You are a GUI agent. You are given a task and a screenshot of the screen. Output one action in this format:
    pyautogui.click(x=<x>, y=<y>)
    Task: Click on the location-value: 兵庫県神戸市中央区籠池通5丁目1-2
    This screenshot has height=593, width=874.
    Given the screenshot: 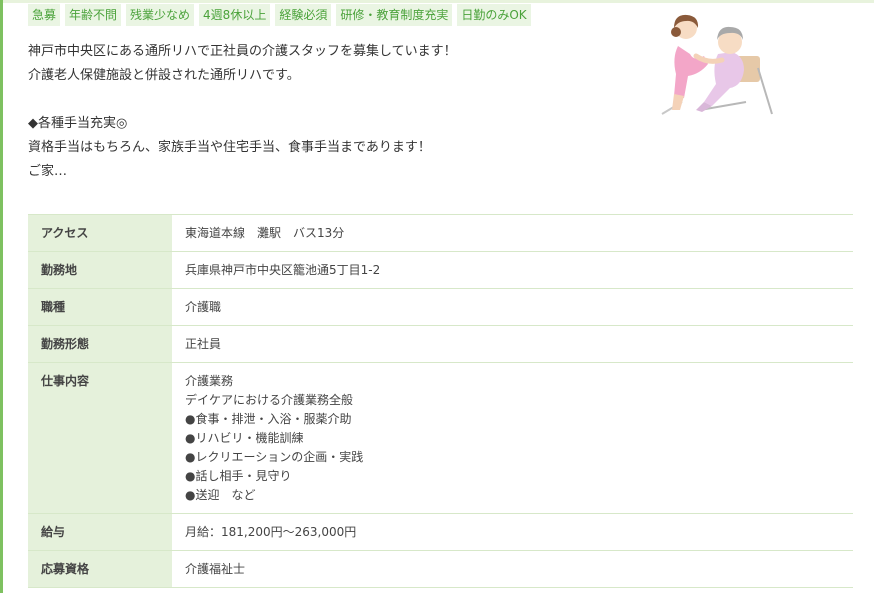 What is the action you would take?
    pyautogui.click(x=283, y=270)
    